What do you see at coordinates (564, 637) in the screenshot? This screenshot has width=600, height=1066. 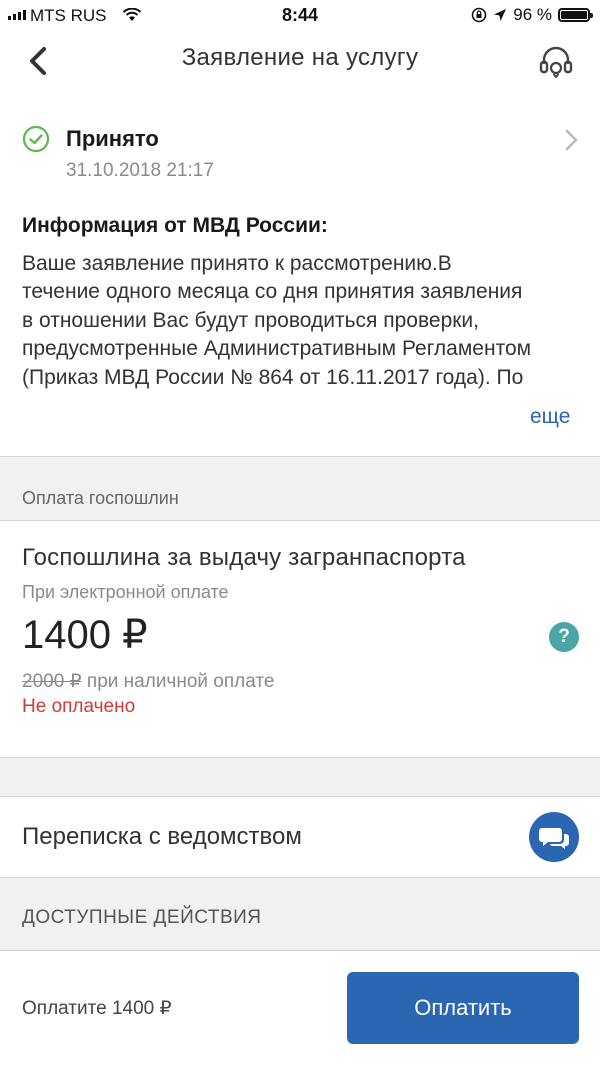 I see `help-icon: ?` at bounding box center [564, 637].